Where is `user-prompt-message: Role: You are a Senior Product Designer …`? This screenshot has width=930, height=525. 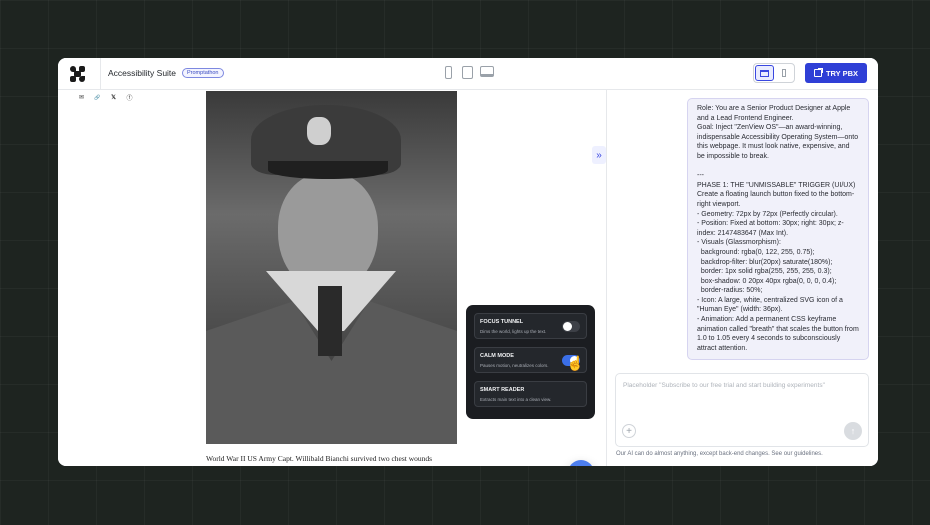
user-prompt-message: Role: You are a Senior Product Designer … is located at coordinates (778, 229).